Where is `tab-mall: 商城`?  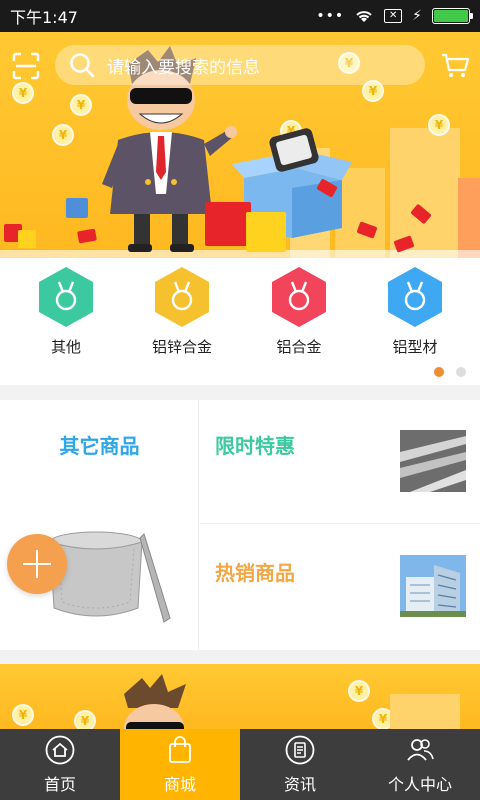 tab-mall: 商城 is located at coordinates (180, 764).